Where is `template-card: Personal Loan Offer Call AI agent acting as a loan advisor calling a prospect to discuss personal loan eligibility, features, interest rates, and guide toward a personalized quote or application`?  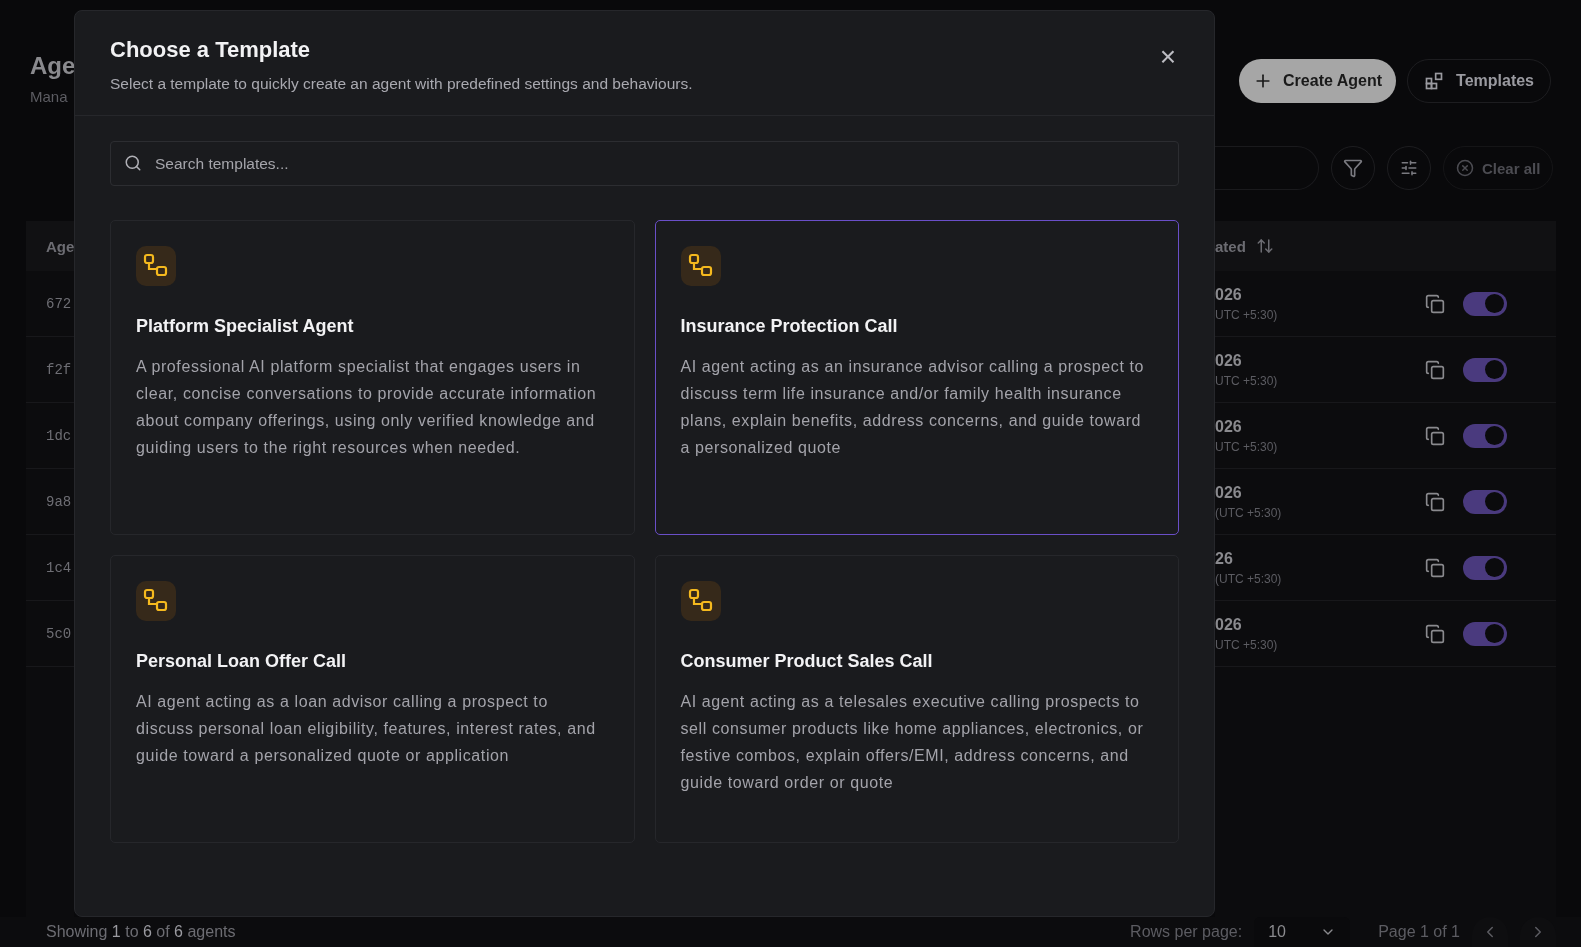
template-card: Personal Loan Offer Call AI agent acting as a loan advisor calling a prospect to discuss personal loan eligibility, features, interest rates, and guide toward a personalized quote or application is located at coordinates (372, 699).